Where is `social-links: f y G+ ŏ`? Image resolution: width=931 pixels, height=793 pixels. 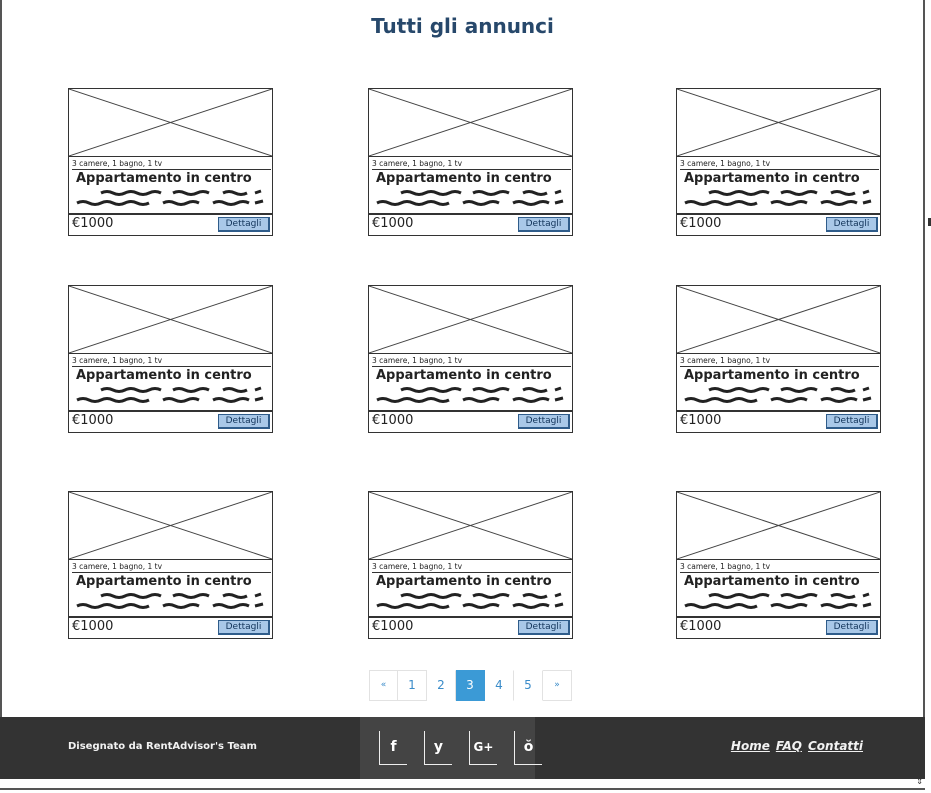
social-links: f y G+ ŏ is located at coordinates (451, 748).